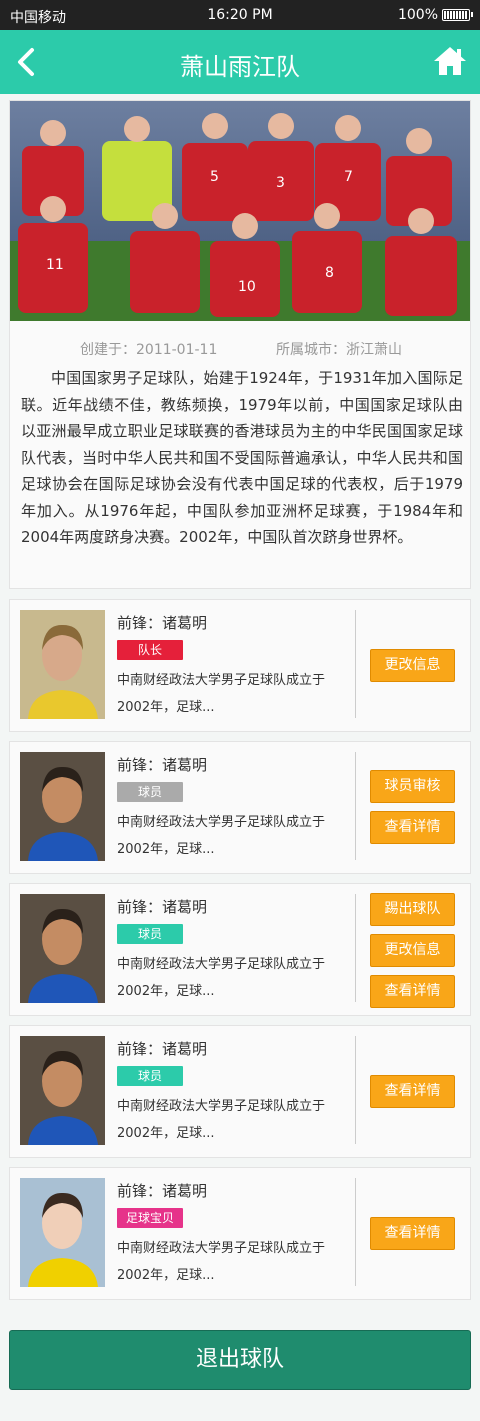 The image size is (480, 1421). Describe the element at coordinates (149, 350) in the screenshot. I see `team-created-date: 创建于：2011-01-11` at that location.